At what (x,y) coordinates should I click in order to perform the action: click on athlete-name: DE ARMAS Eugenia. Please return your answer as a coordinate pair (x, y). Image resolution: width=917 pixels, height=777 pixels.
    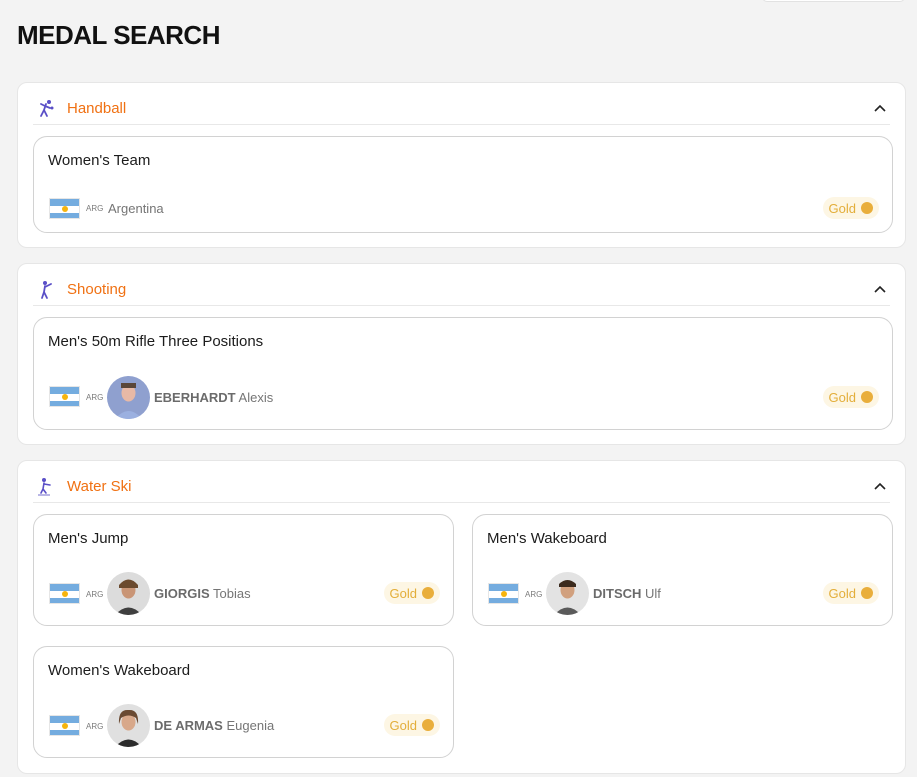
    Looking at the image, I should click on (214, 725).